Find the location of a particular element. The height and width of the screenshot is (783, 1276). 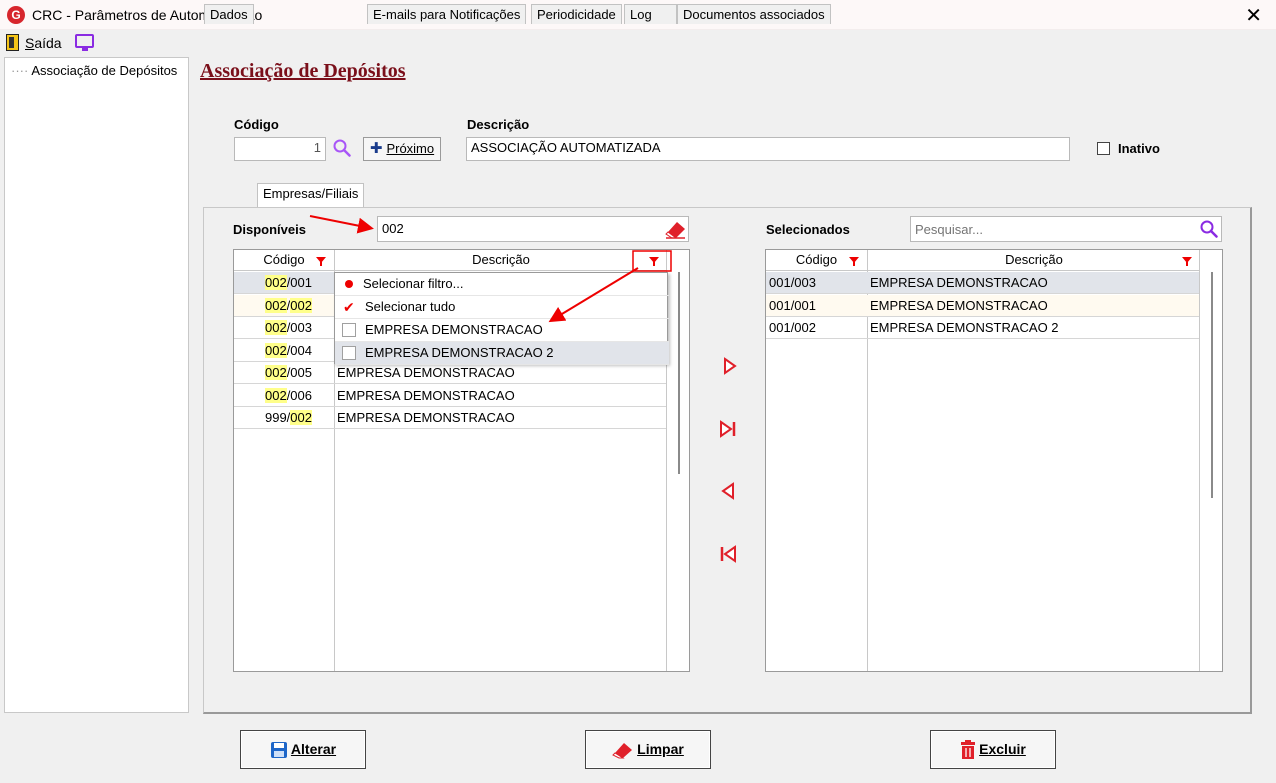

popup-selecionar-tudo: ✔ Selecionar tudo is located at coordinates (502, 307).